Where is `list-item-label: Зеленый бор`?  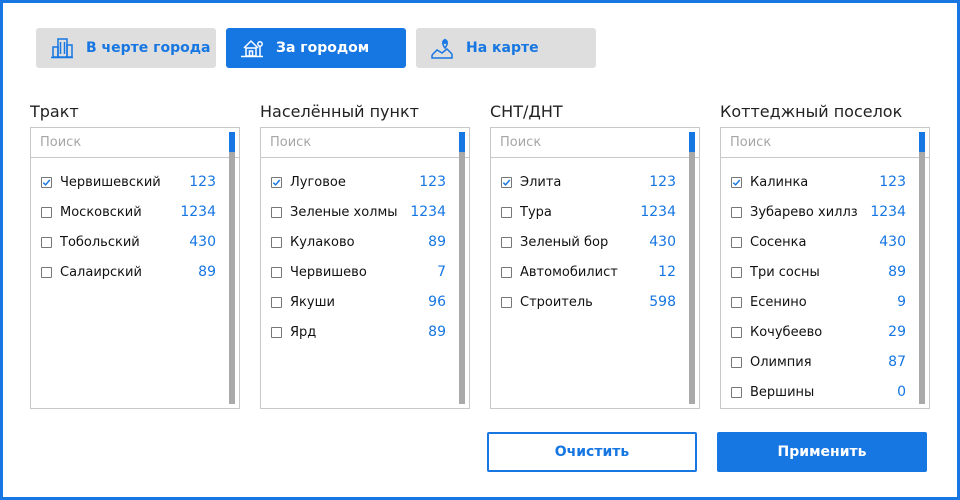
list-item-label: Зеленый бор is located at coordinates (564, 242).